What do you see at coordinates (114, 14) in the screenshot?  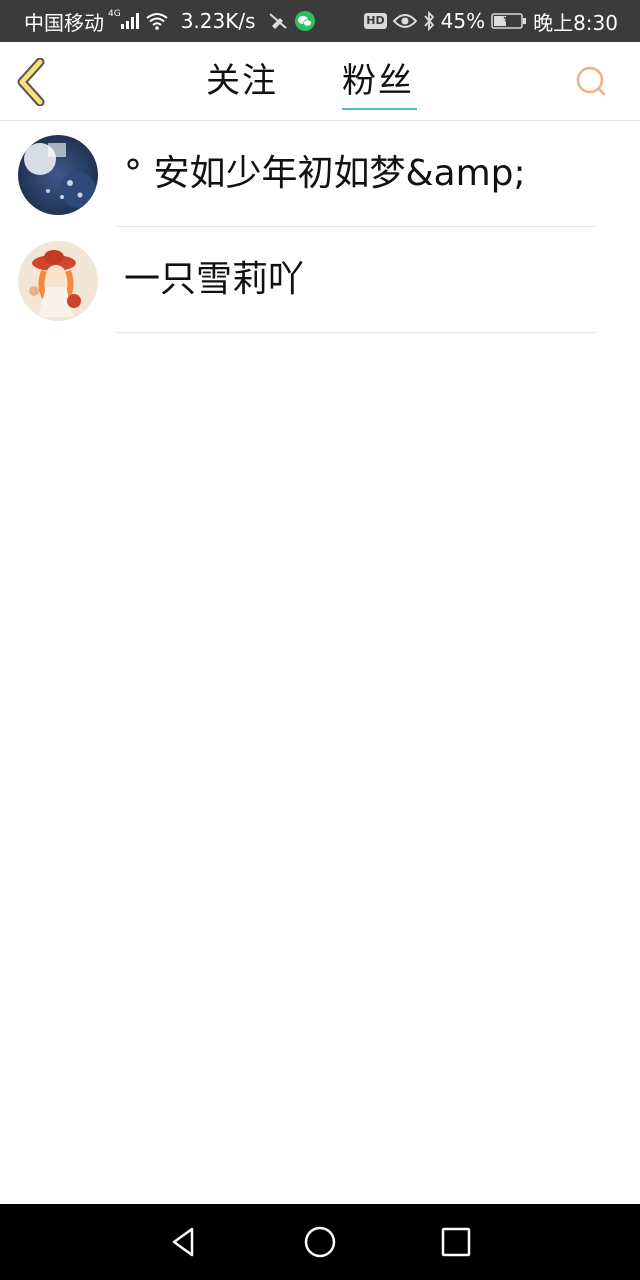 I see `network-type-label: 4G` at bounding box center [114, 14].